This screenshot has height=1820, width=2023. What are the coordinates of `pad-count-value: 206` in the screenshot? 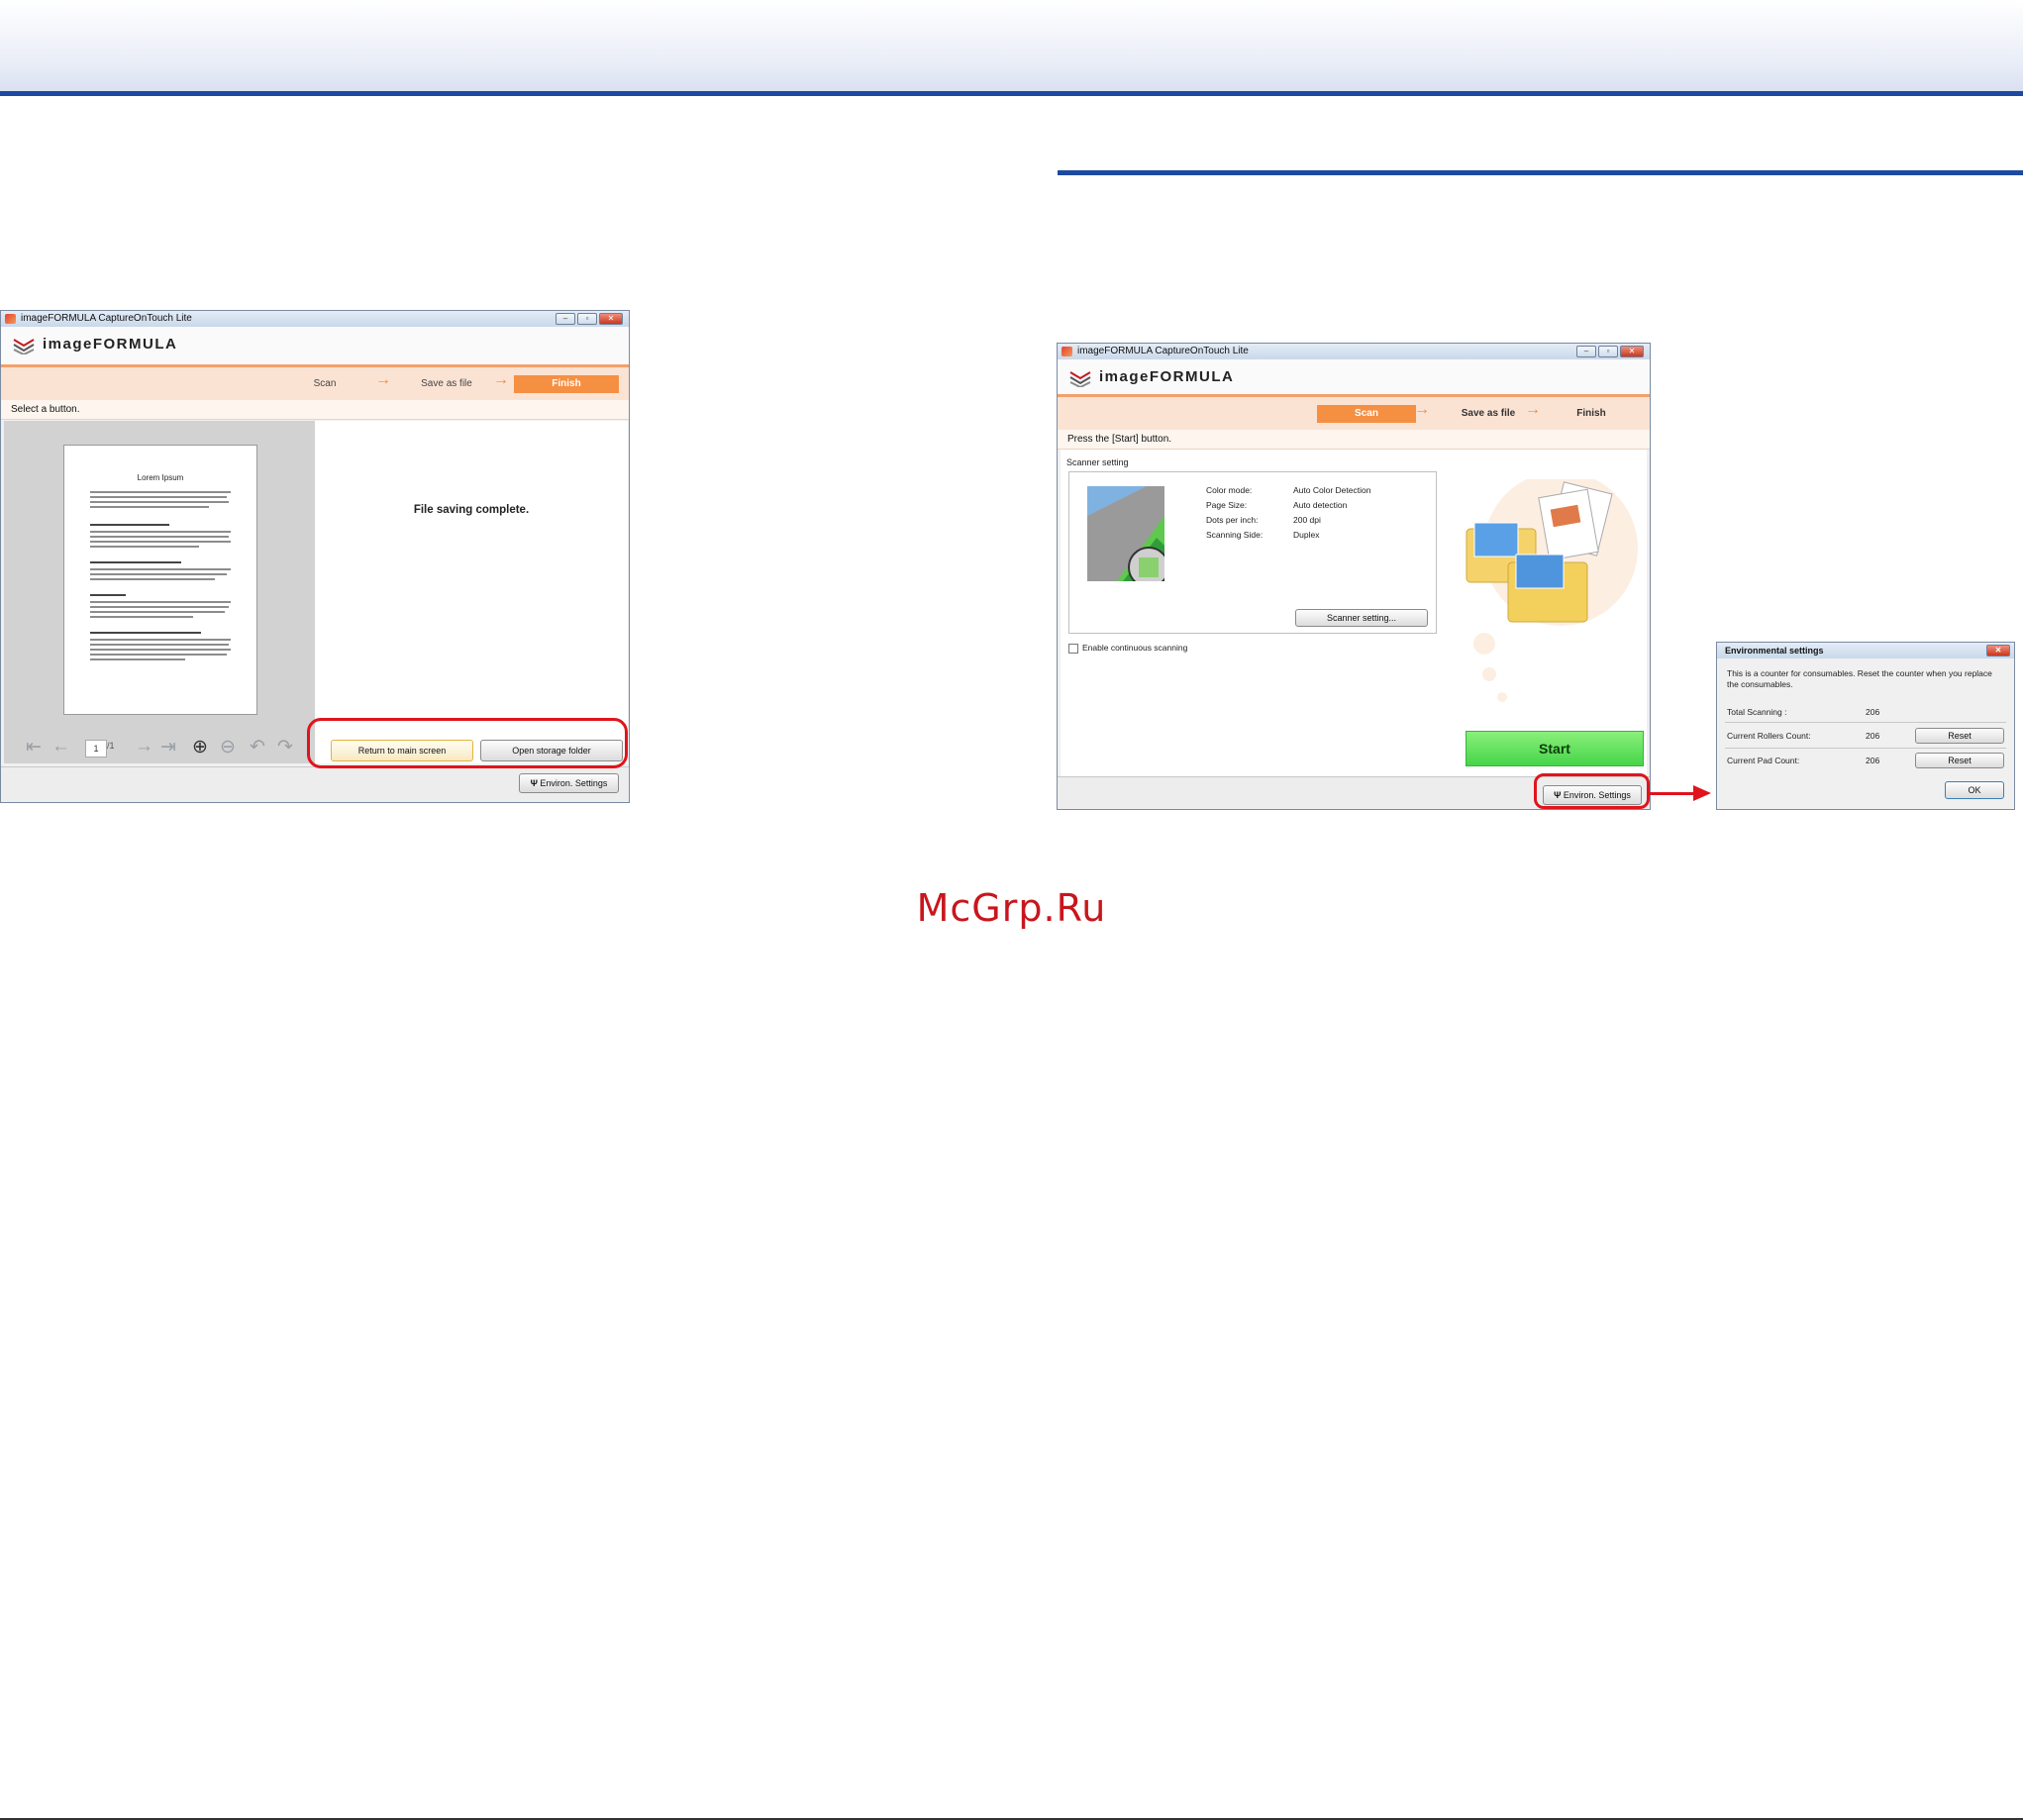 It's located at (1873, 760).